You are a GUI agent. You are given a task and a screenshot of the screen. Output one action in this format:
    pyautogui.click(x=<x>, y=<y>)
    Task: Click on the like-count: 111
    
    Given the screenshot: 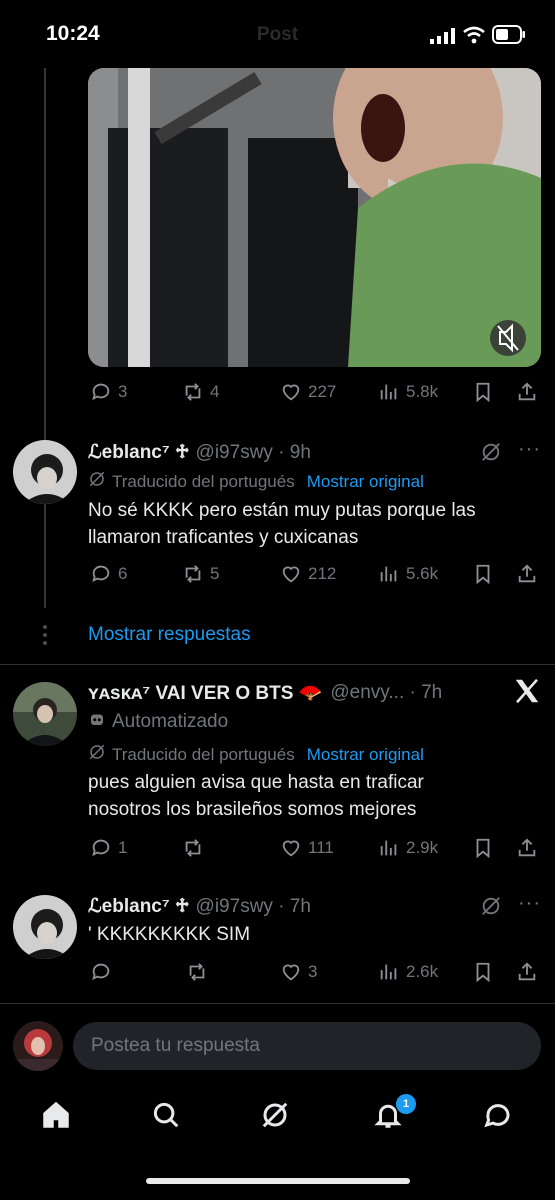 What is the action you would take?
    pyautogui.click(x=321, y=847)
    